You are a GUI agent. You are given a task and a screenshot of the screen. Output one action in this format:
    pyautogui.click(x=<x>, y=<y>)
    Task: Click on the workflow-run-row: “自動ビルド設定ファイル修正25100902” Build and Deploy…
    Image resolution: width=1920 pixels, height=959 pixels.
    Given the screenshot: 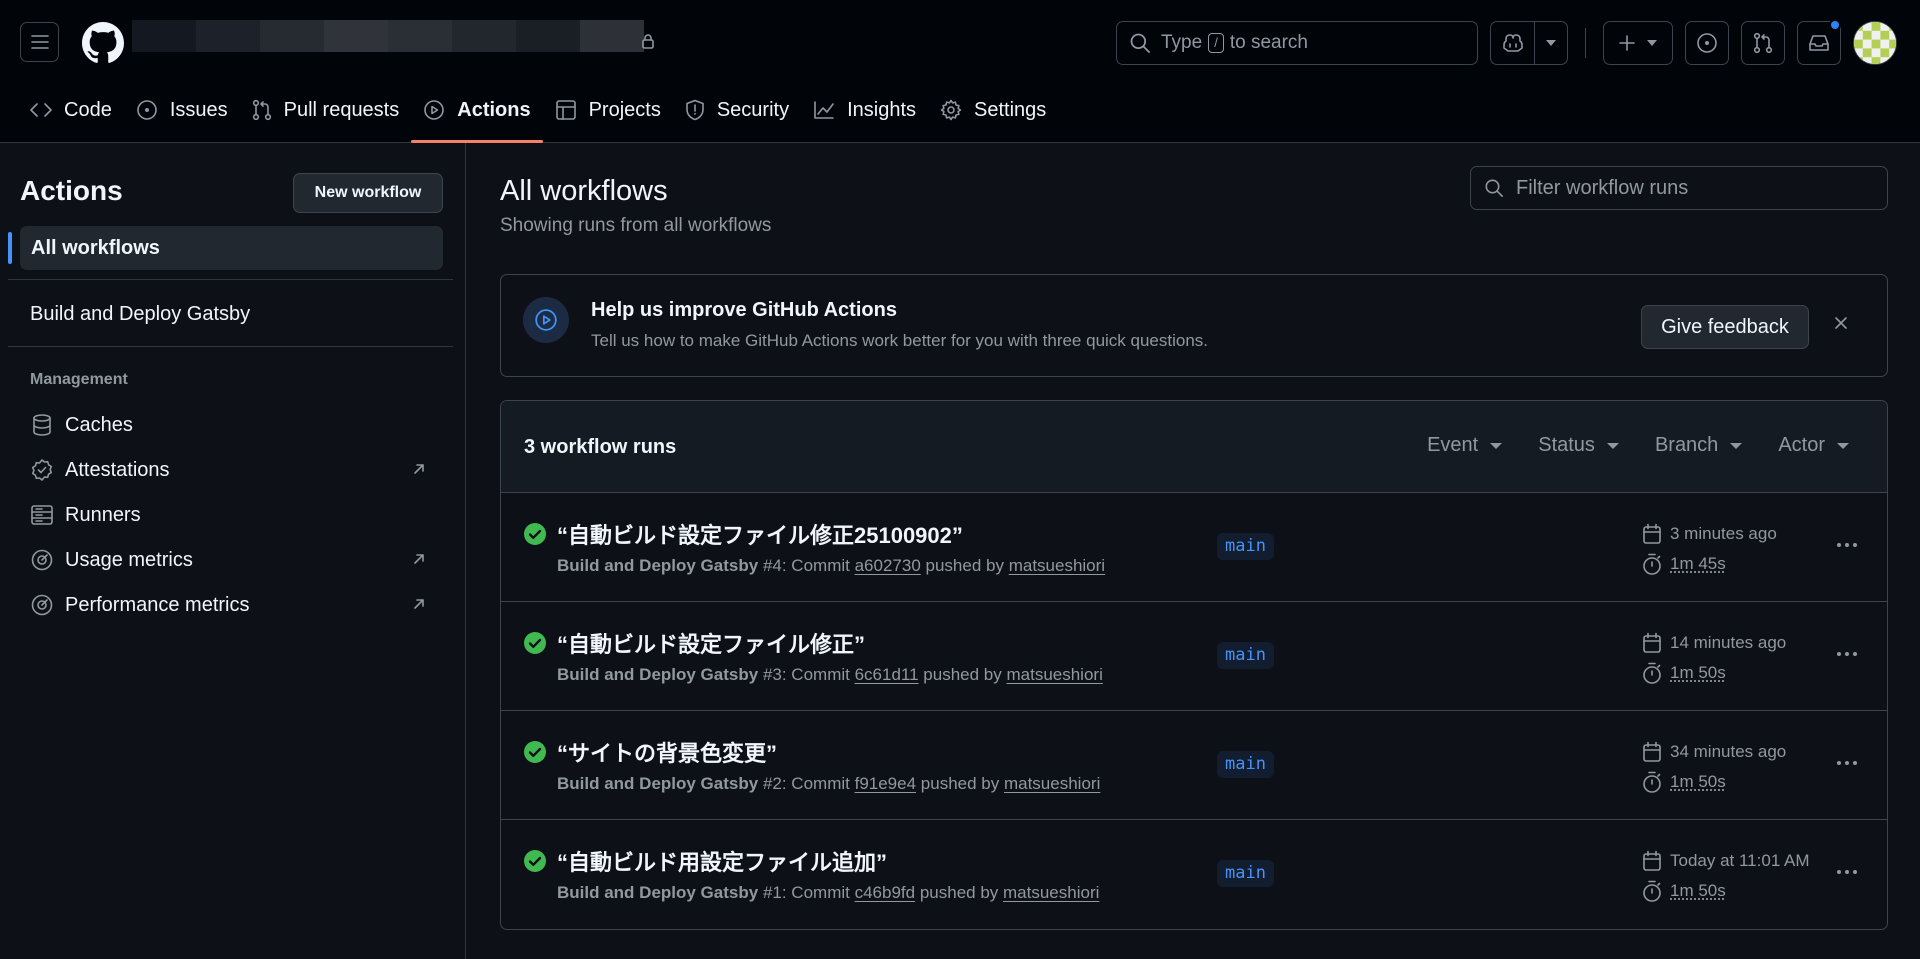 What is the action you would take?
    pyautogui.click(x=1194, y=547)
    